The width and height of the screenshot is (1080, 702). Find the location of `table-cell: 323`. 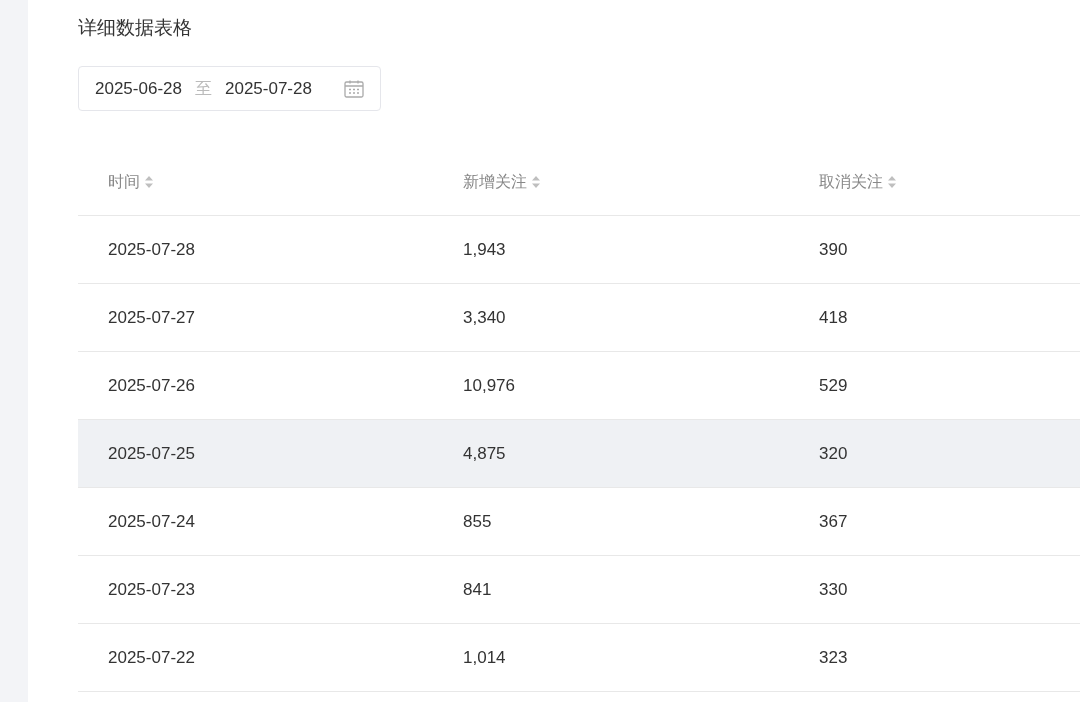

table-cell: 323 is located at coordinates (833, 657).